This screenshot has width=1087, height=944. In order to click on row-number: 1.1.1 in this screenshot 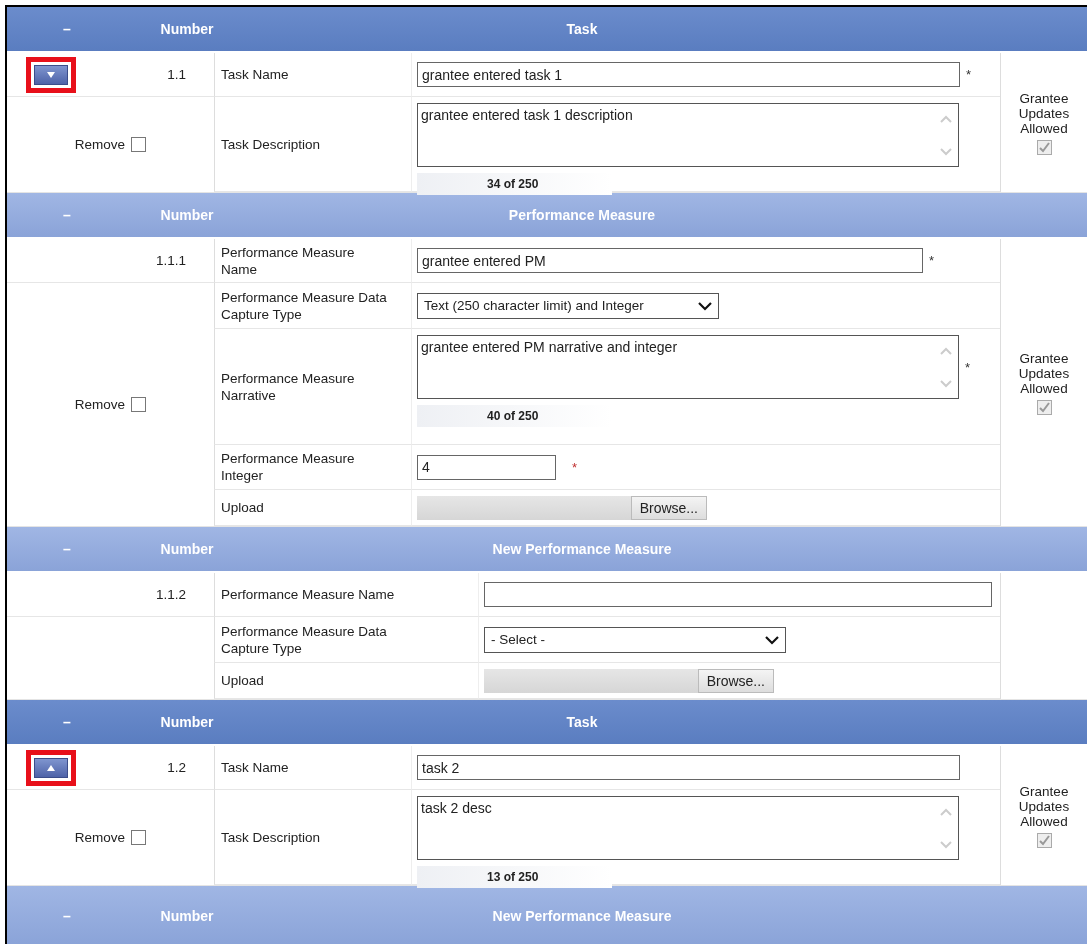, I will do `click(170, 260)`.